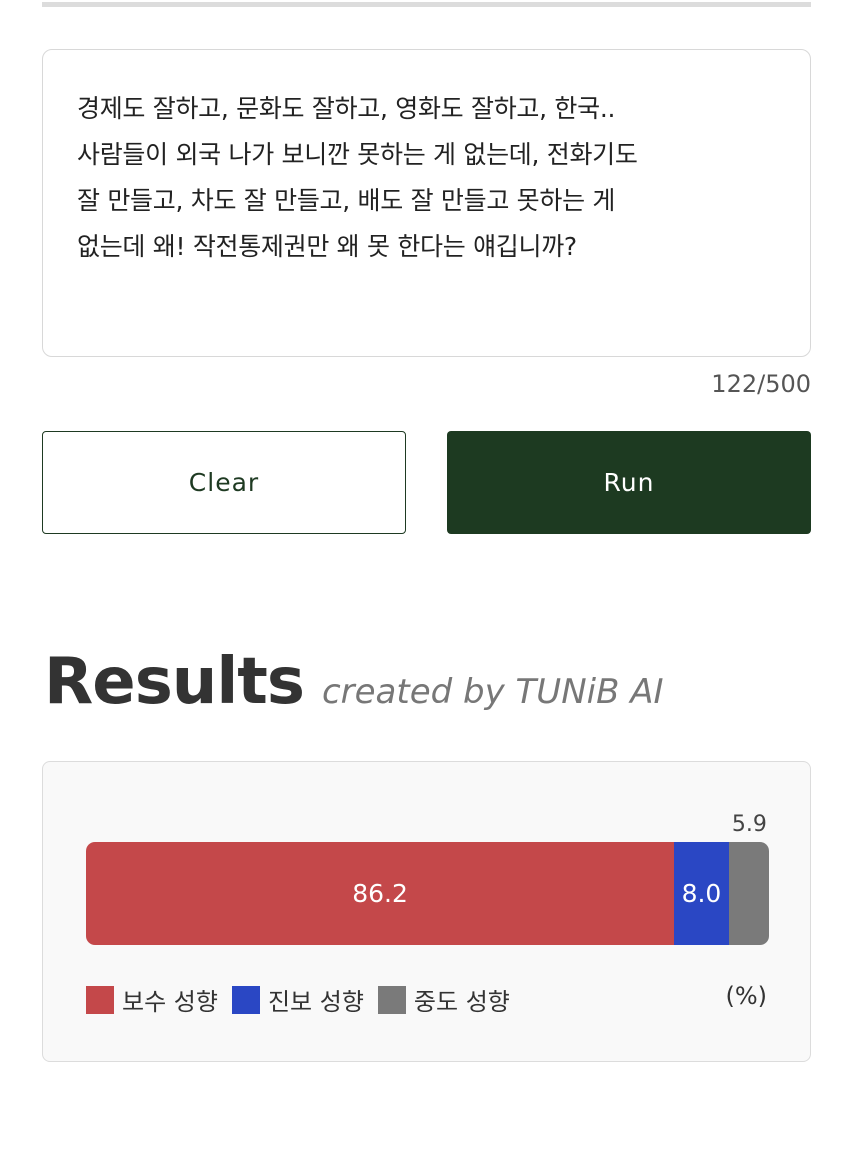 The image size is (850, 1173). Describe the element at coordinates (629, 482) in the screenshot. I see `run-button: Run` at that location.